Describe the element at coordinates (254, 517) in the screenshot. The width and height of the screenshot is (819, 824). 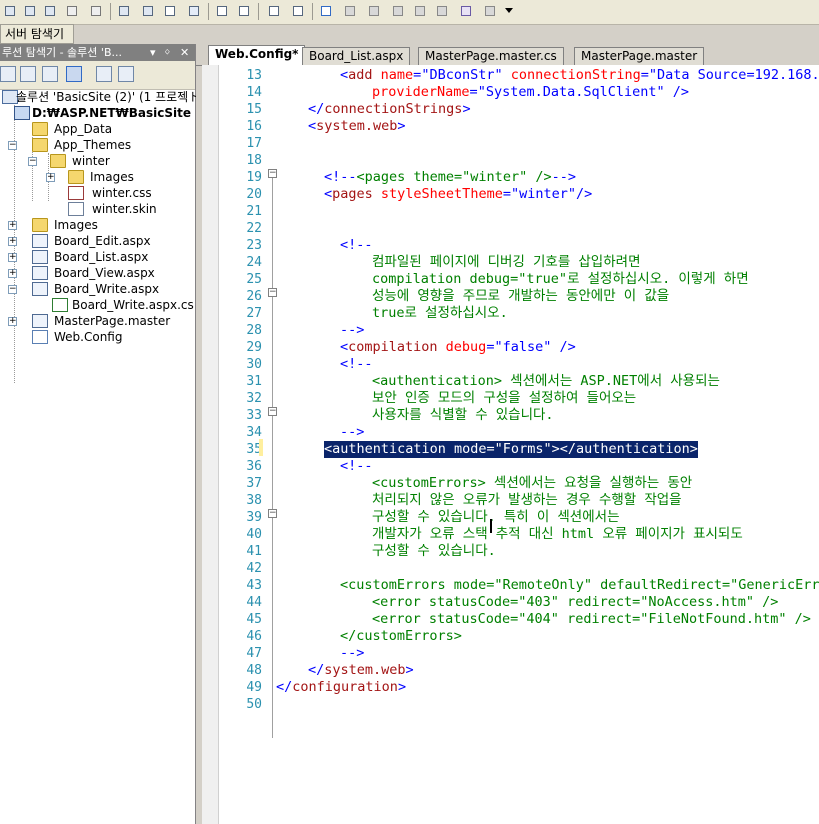
I see `line-number: 39` at that location.